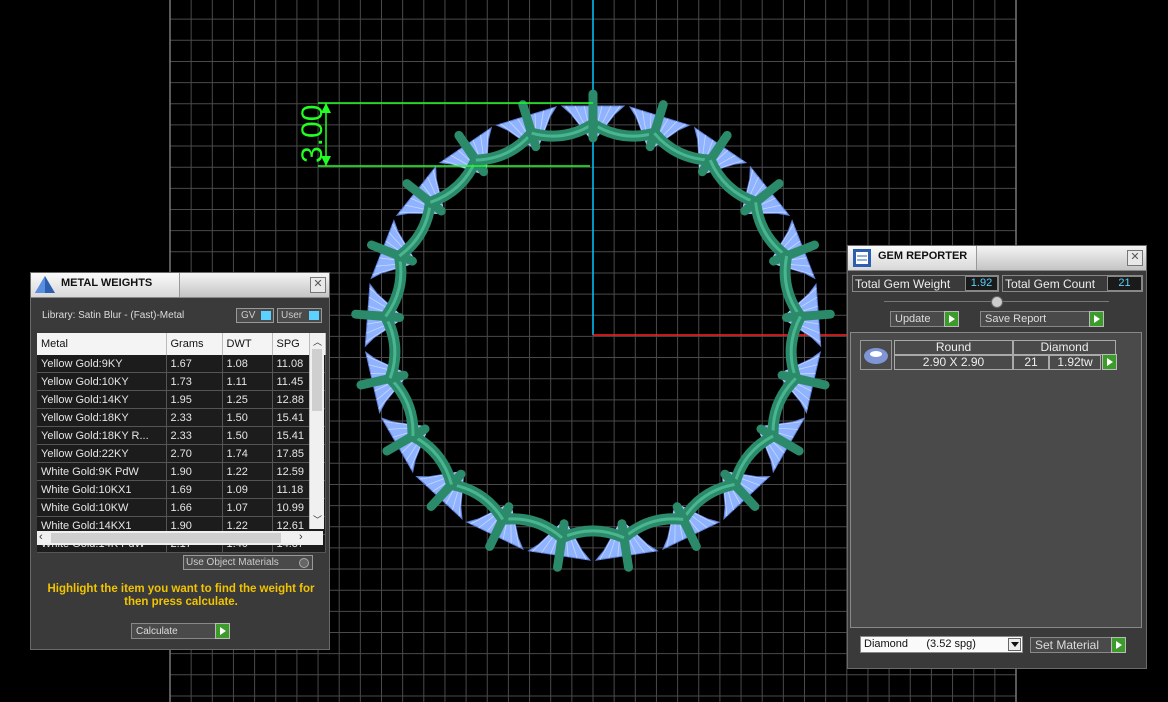 The width and height of the screenshot is (1168, 702). I want to click on gem-list-item: Round Diamond 2.90 X 2.90 21 1.92tw, so click(987, 355).